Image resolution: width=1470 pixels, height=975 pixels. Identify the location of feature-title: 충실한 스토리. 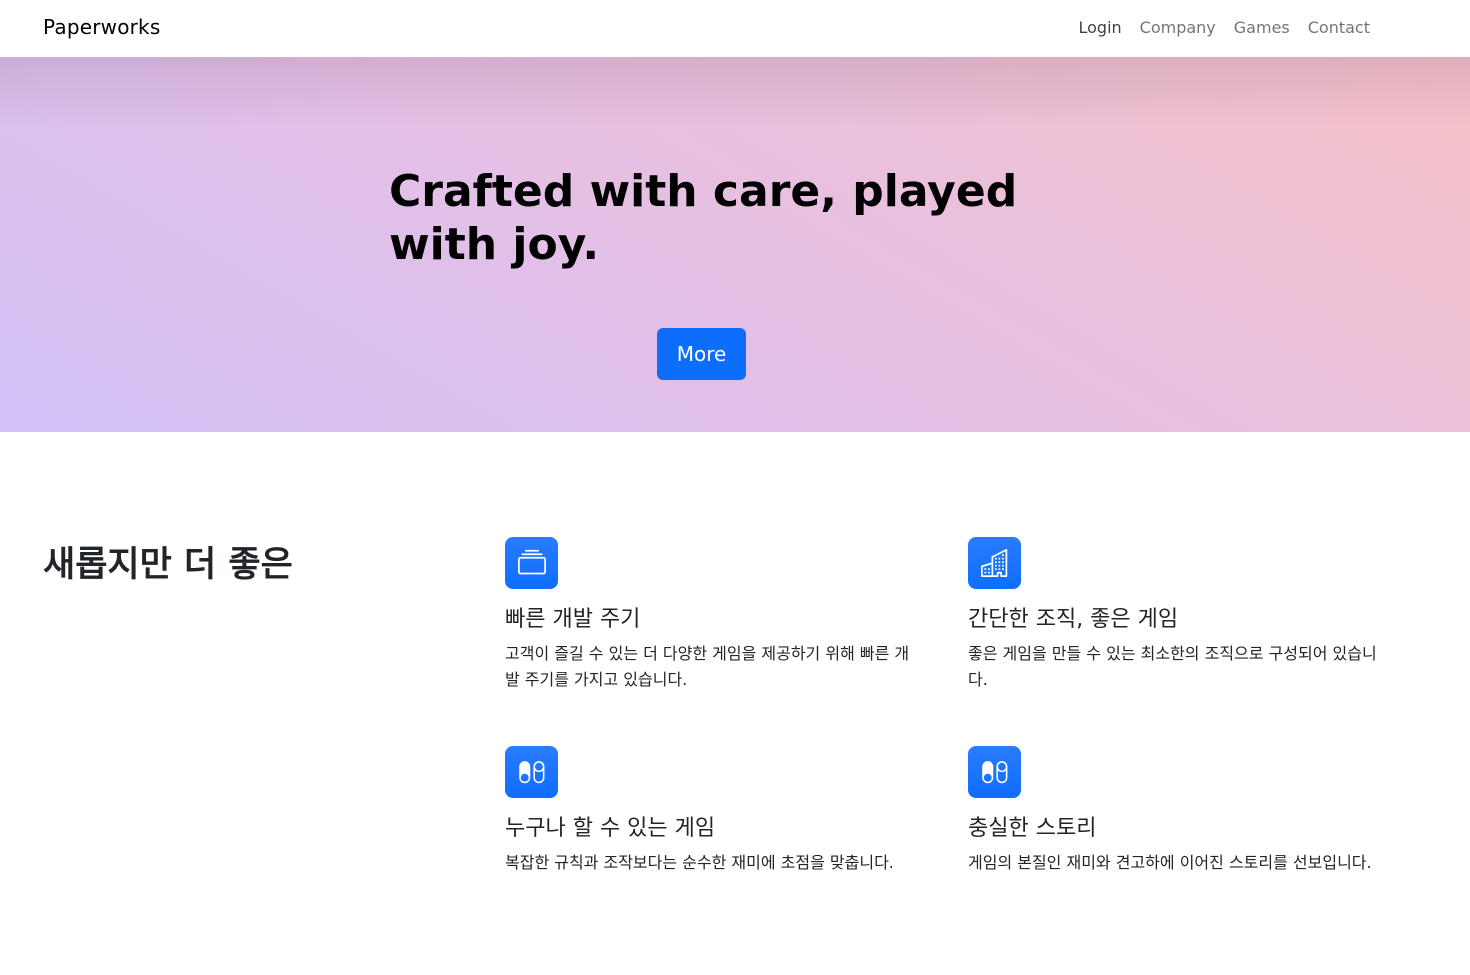
(1032, 828).